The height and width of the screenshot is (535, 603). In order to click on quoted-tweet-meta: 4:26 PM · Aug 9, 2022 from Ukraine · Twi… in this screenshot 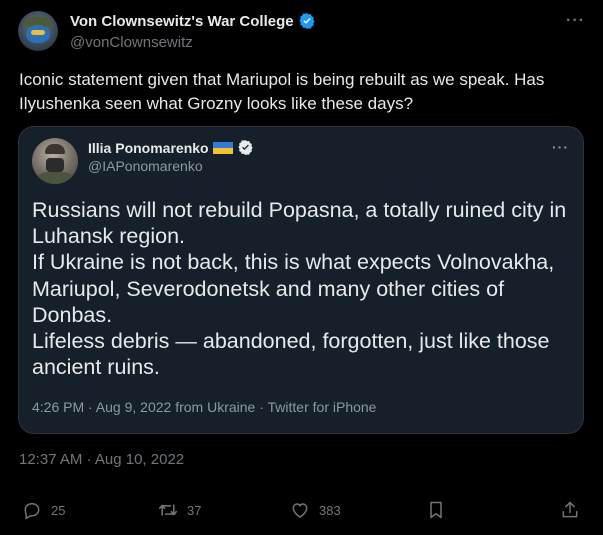, I will do `click(204, 407)`.